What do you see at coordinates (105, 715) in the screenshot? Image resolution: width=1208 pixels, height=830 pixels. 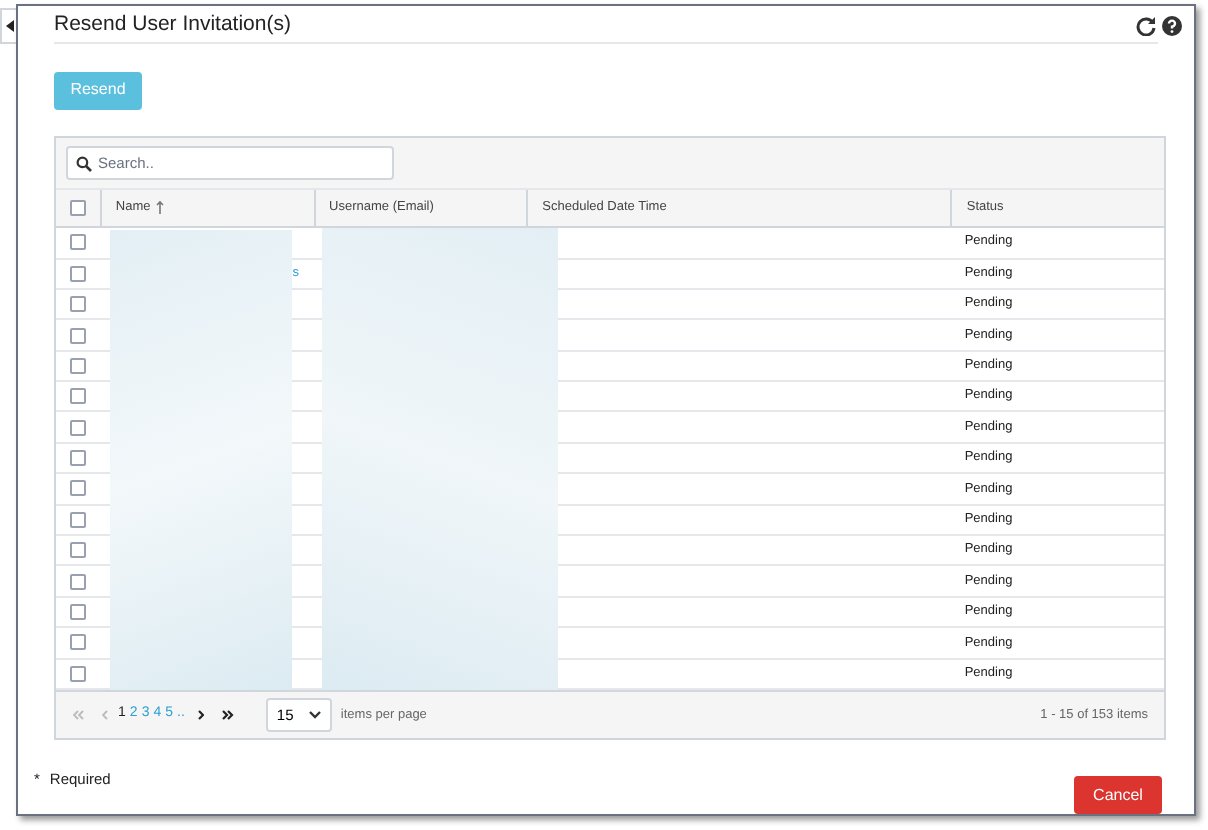 I see `previous-page-icon` at bounding box center [105, 715].